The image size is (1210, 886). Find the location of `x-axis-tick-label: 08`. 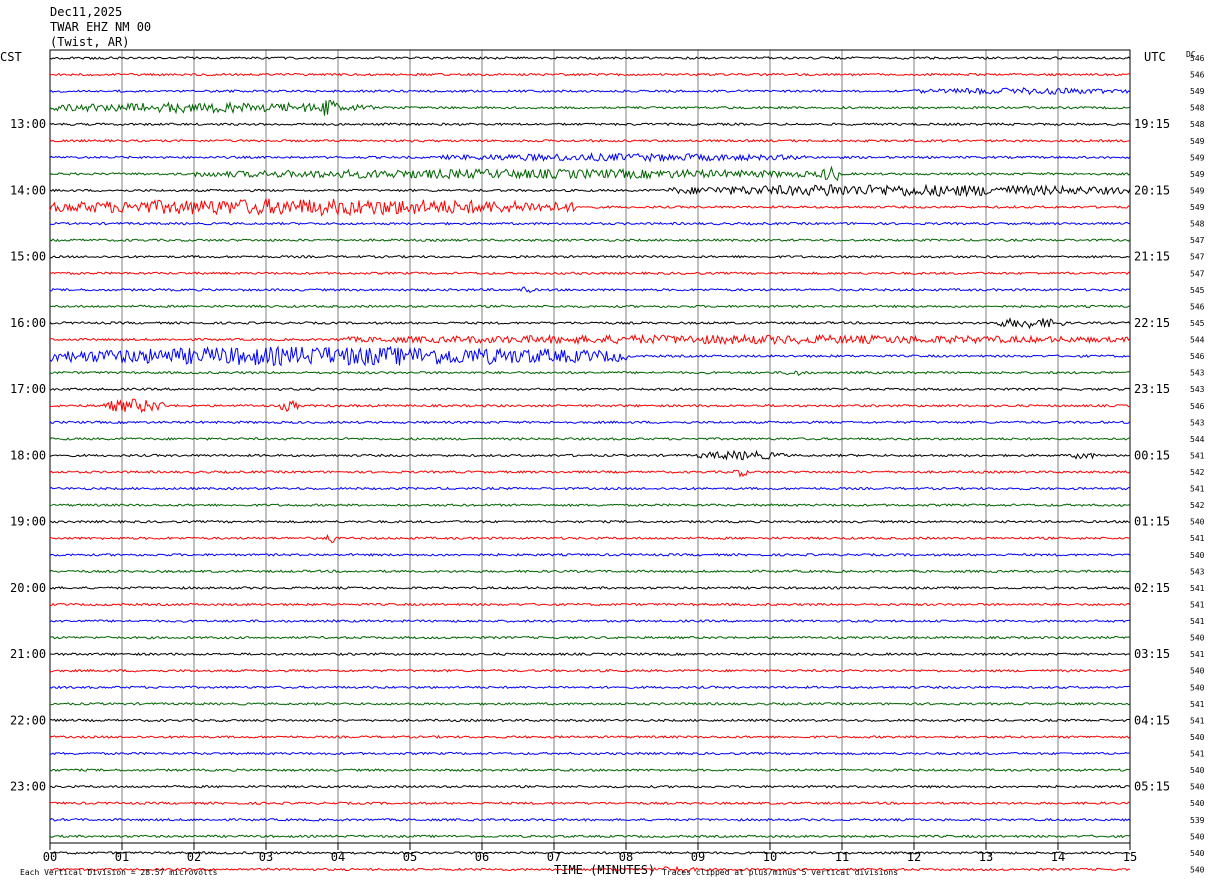

x-axis-tick-label: 08 is located at coordinates (626, 857).